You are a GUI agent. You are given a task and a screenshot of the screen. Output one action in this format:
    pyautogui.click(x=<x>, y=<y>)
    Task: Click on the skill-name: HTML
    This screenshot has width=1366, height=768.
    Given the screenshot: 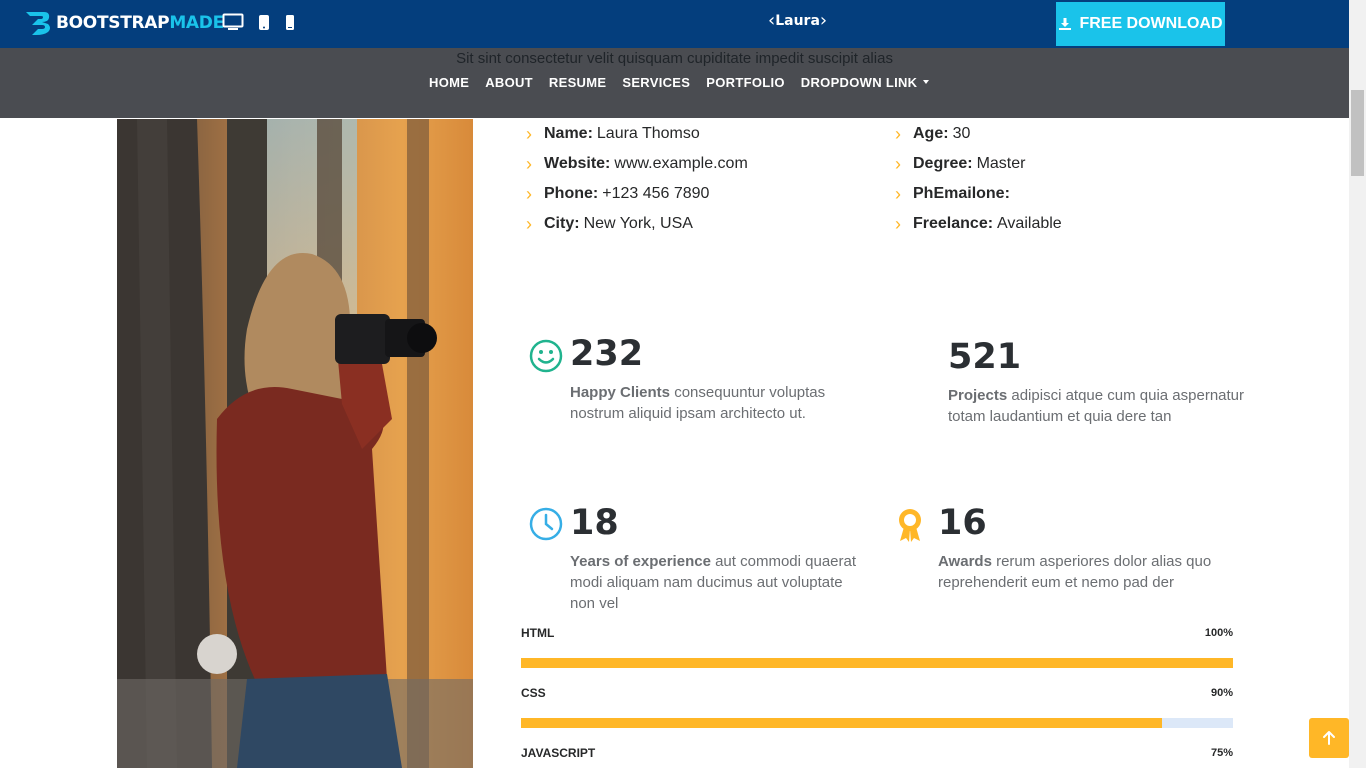 What is the action you would take?
    pyautogui.click(x=538, y=633)
    